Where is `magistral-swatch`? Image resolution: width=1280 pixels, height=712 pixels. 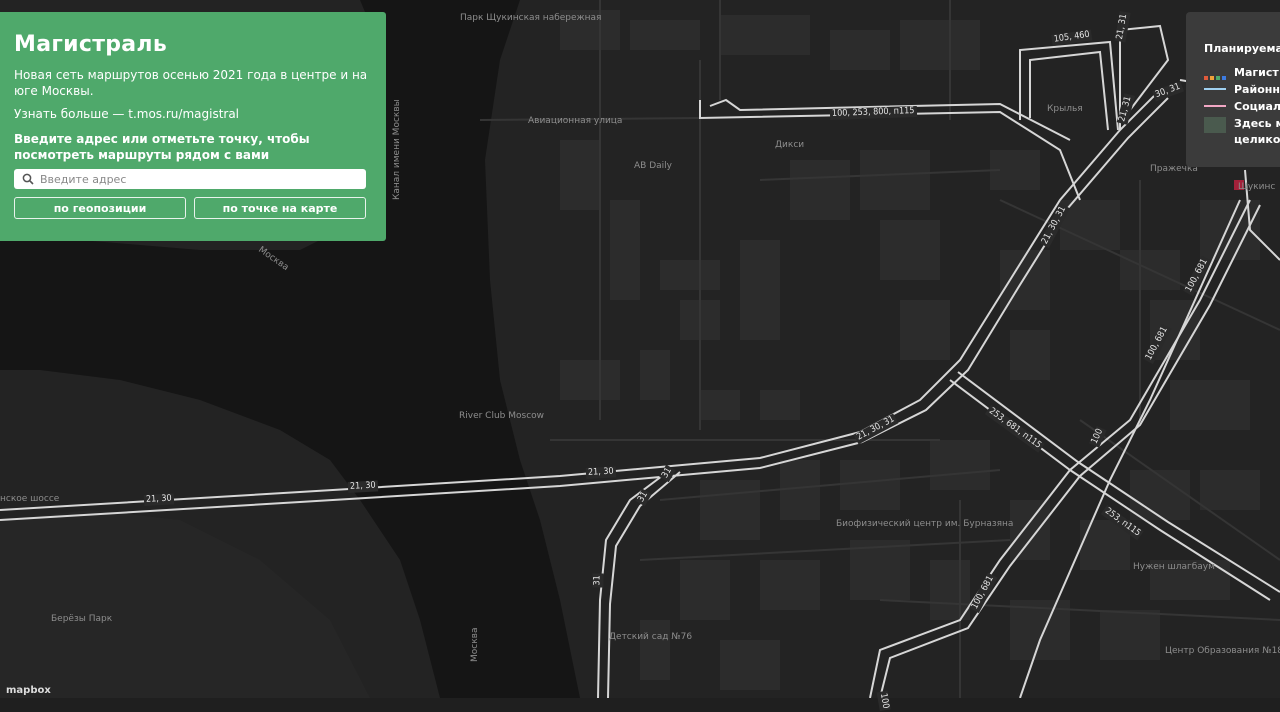 magistral-swatch is located at coordinates (1215, 75).